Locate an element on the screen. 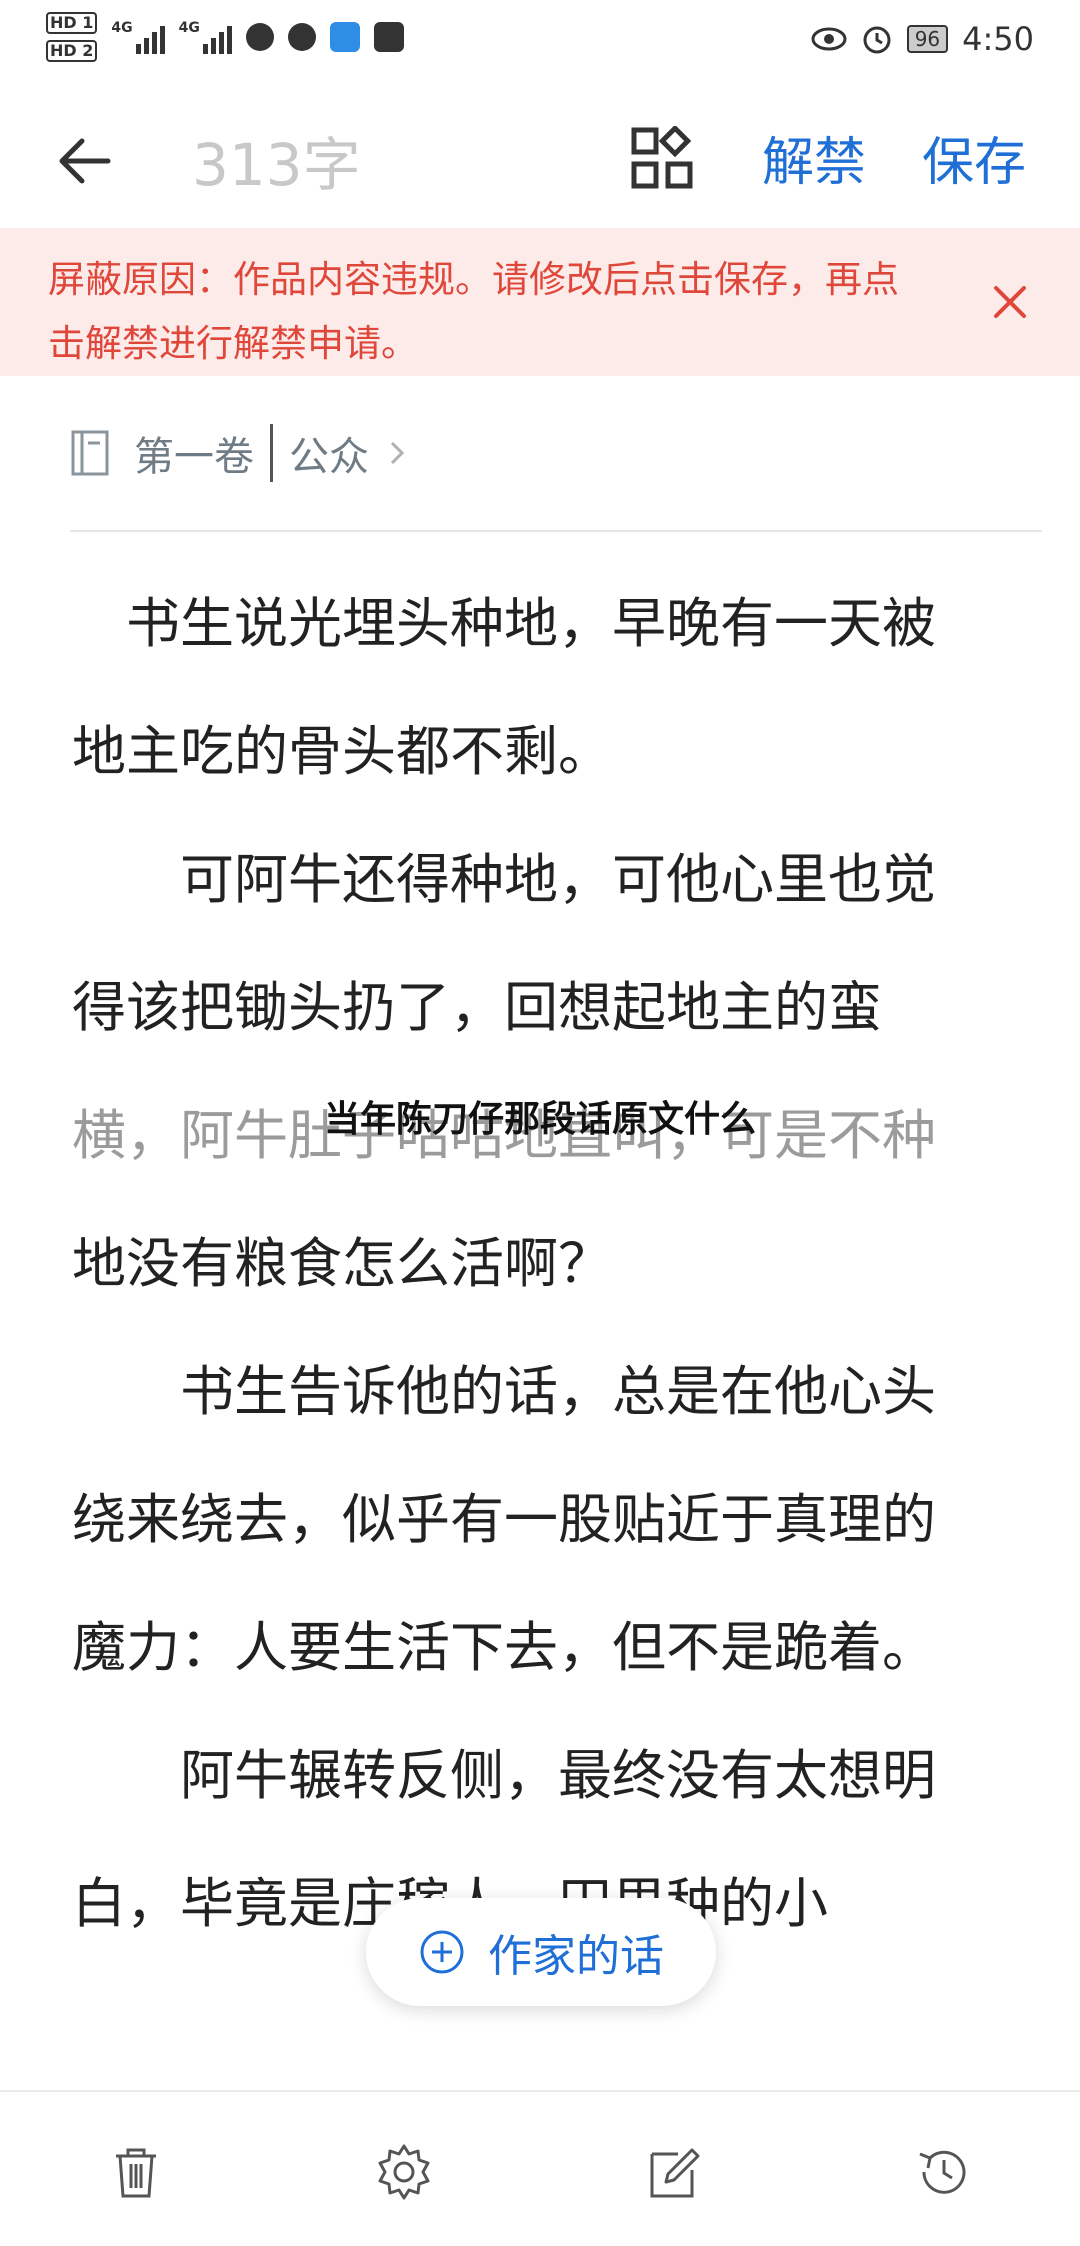 This screenshot has height=2246, width=1080. qq-icon is located at coordinates (259, 37).